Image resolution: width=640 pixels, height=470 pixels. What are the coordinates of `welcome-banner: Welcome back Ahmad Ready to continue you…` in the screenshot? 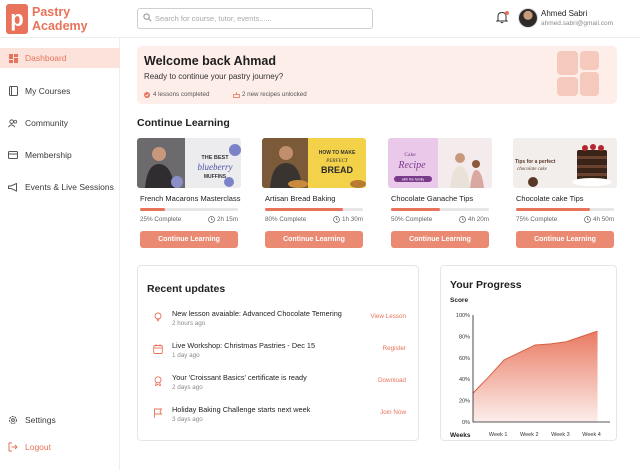 It's located at (377, 75).